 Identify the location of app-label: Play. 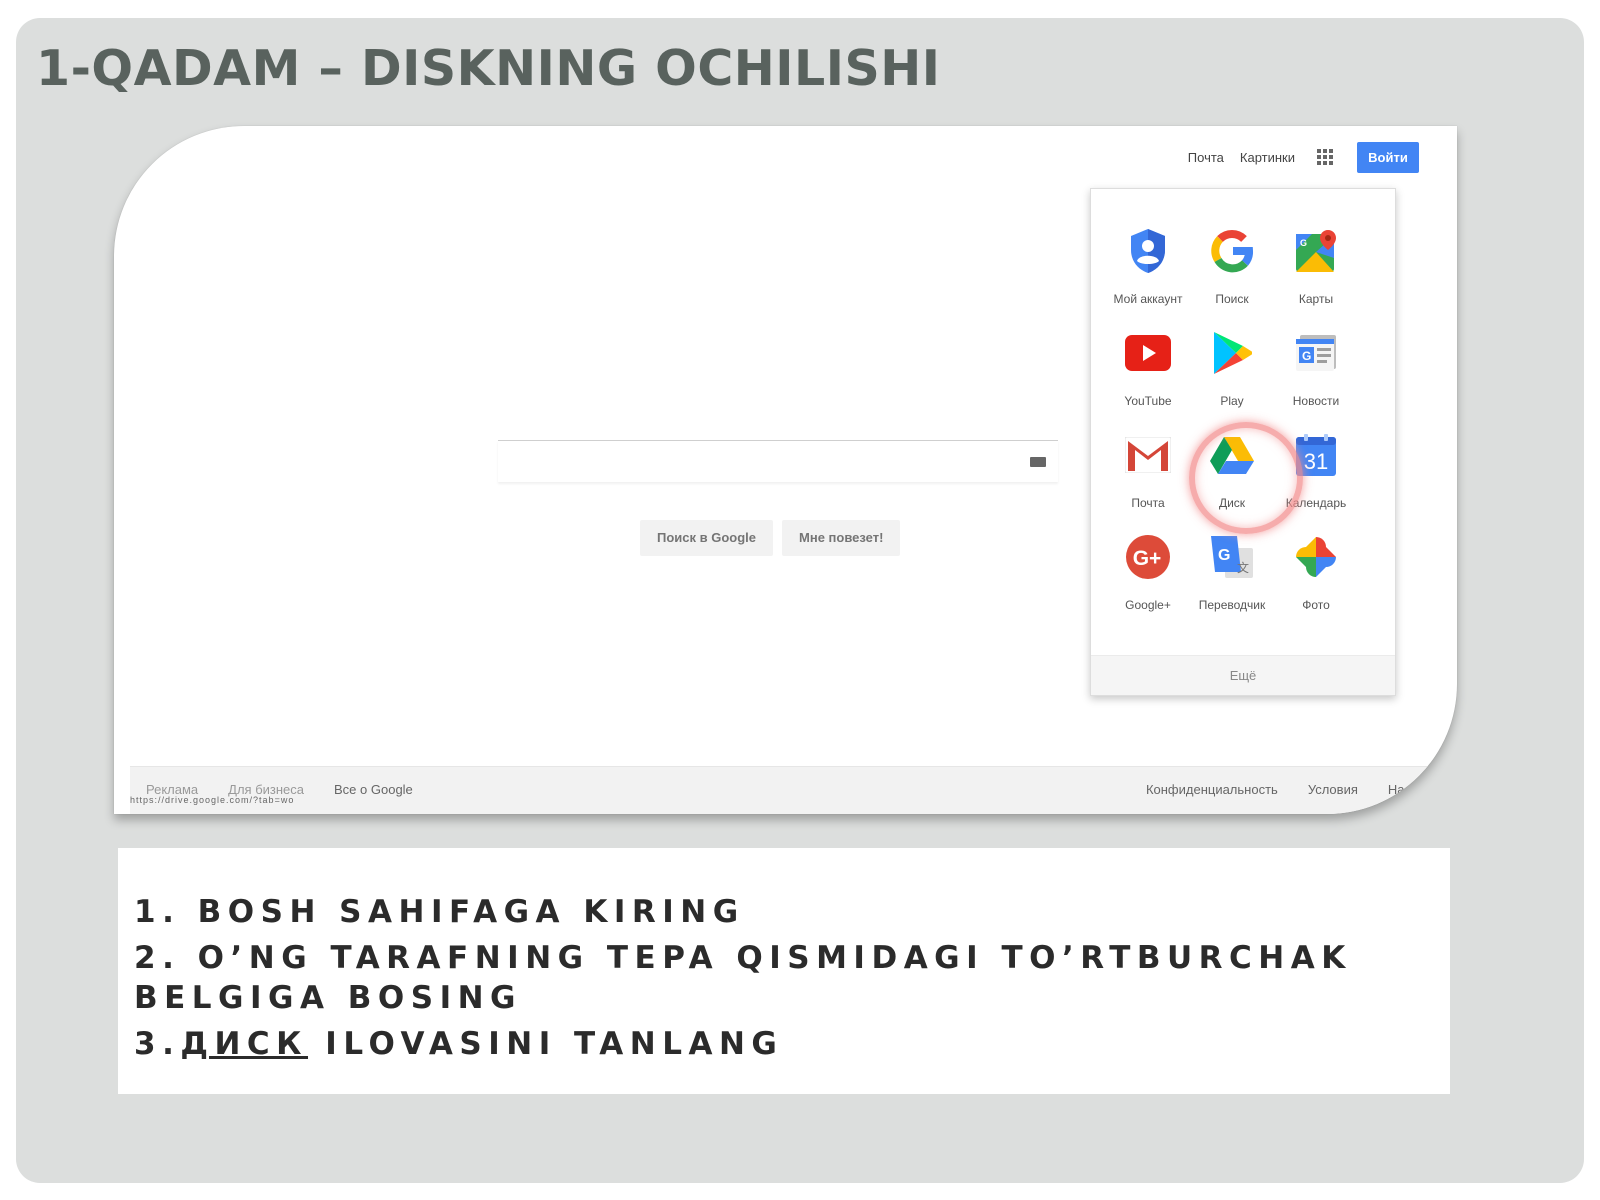
(1232, 401).